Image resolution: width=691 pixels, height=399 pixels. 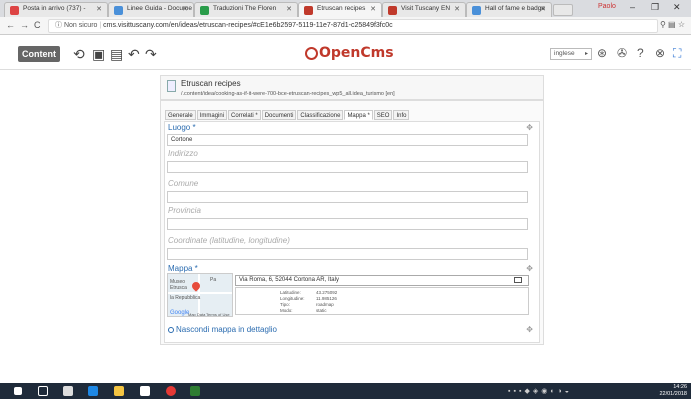 What do you see at coordinates (340, 9) in the screenshot?
I see `browser-tab-active: Etruscan recipes ✕` at bounding box center [340, 9].